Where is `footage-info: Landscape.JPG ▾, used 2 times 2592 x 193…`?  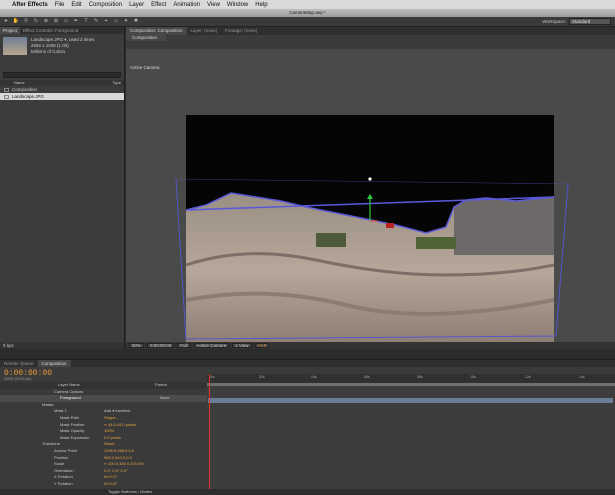 footage-info: Landscape.JPG ▾, used 2 times 2592 x 193… is located at coordinates (62, 52).